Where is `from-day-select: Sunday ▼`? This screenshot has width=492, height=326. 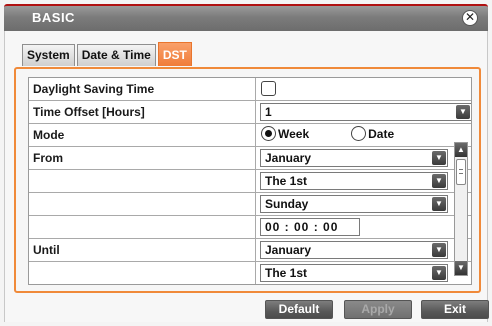 from-day-select: Sunday ▼ is located at coordinates (354, 204).